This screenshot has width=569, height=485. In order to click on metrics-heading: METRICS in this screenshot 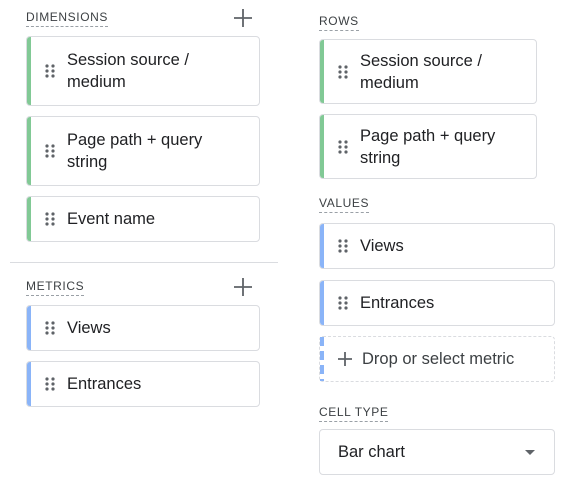, I will do `click(55, 287)`.